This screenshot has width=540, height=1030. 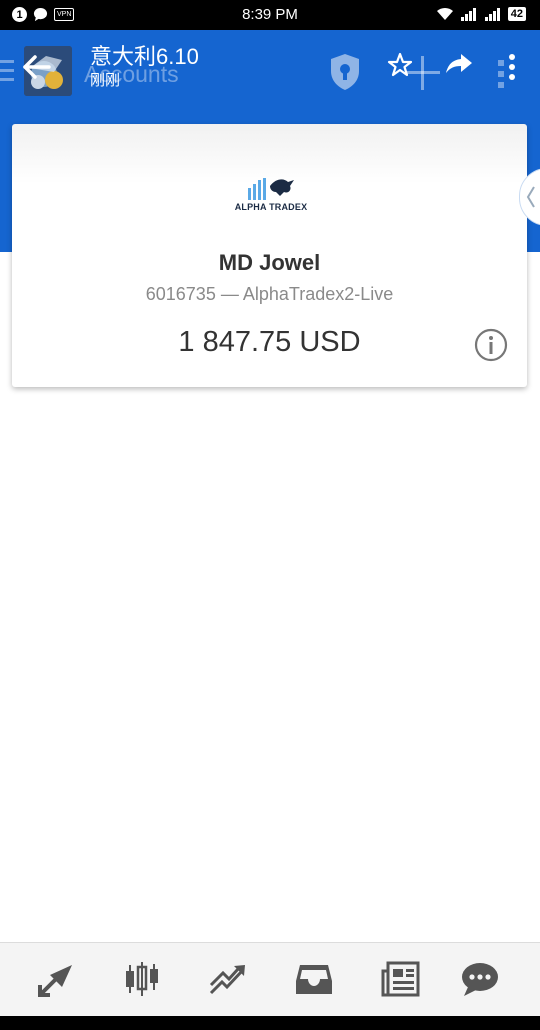 What do you see at coordinates (270, 979) in the screenshot?
I see `bottom-navigation` at bounding box center [270, 979].